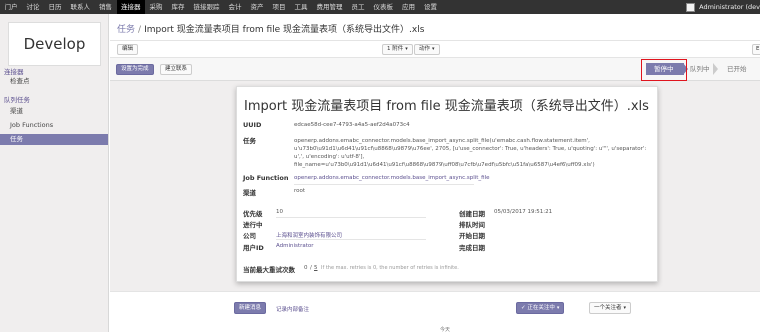 The image size is (760, 332). What do you see at coordinates (17, 100) in the screenshot?
I see `sidebar-section-queue-jobs: 队列任务` at bounding box center [17, 100].